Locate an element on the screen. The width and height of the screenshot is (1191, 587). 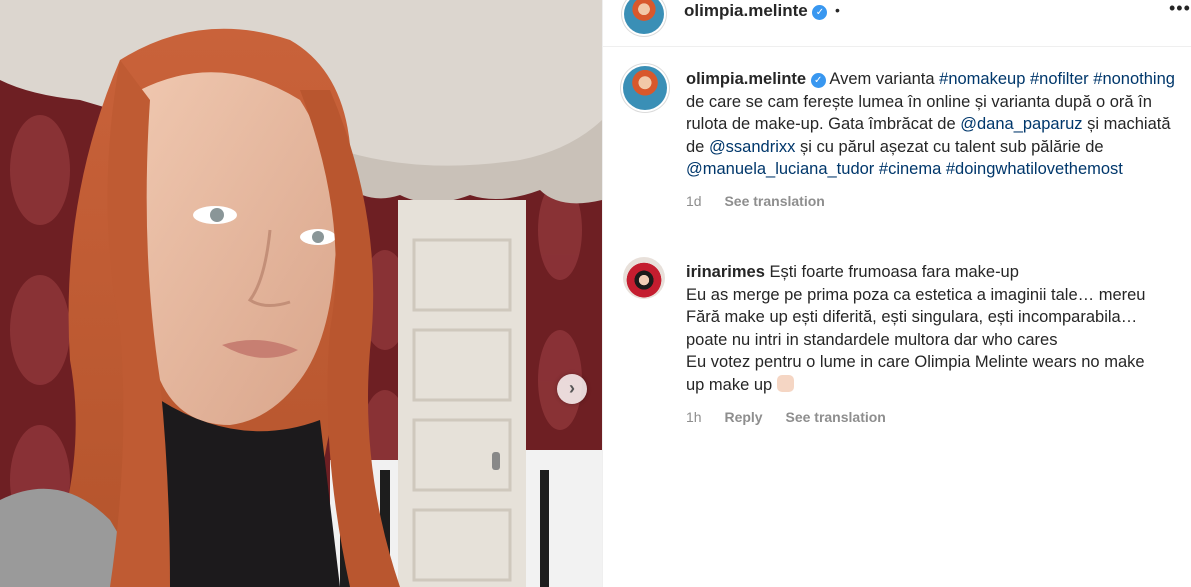
author-avatar is located at coordinates (644, 17).